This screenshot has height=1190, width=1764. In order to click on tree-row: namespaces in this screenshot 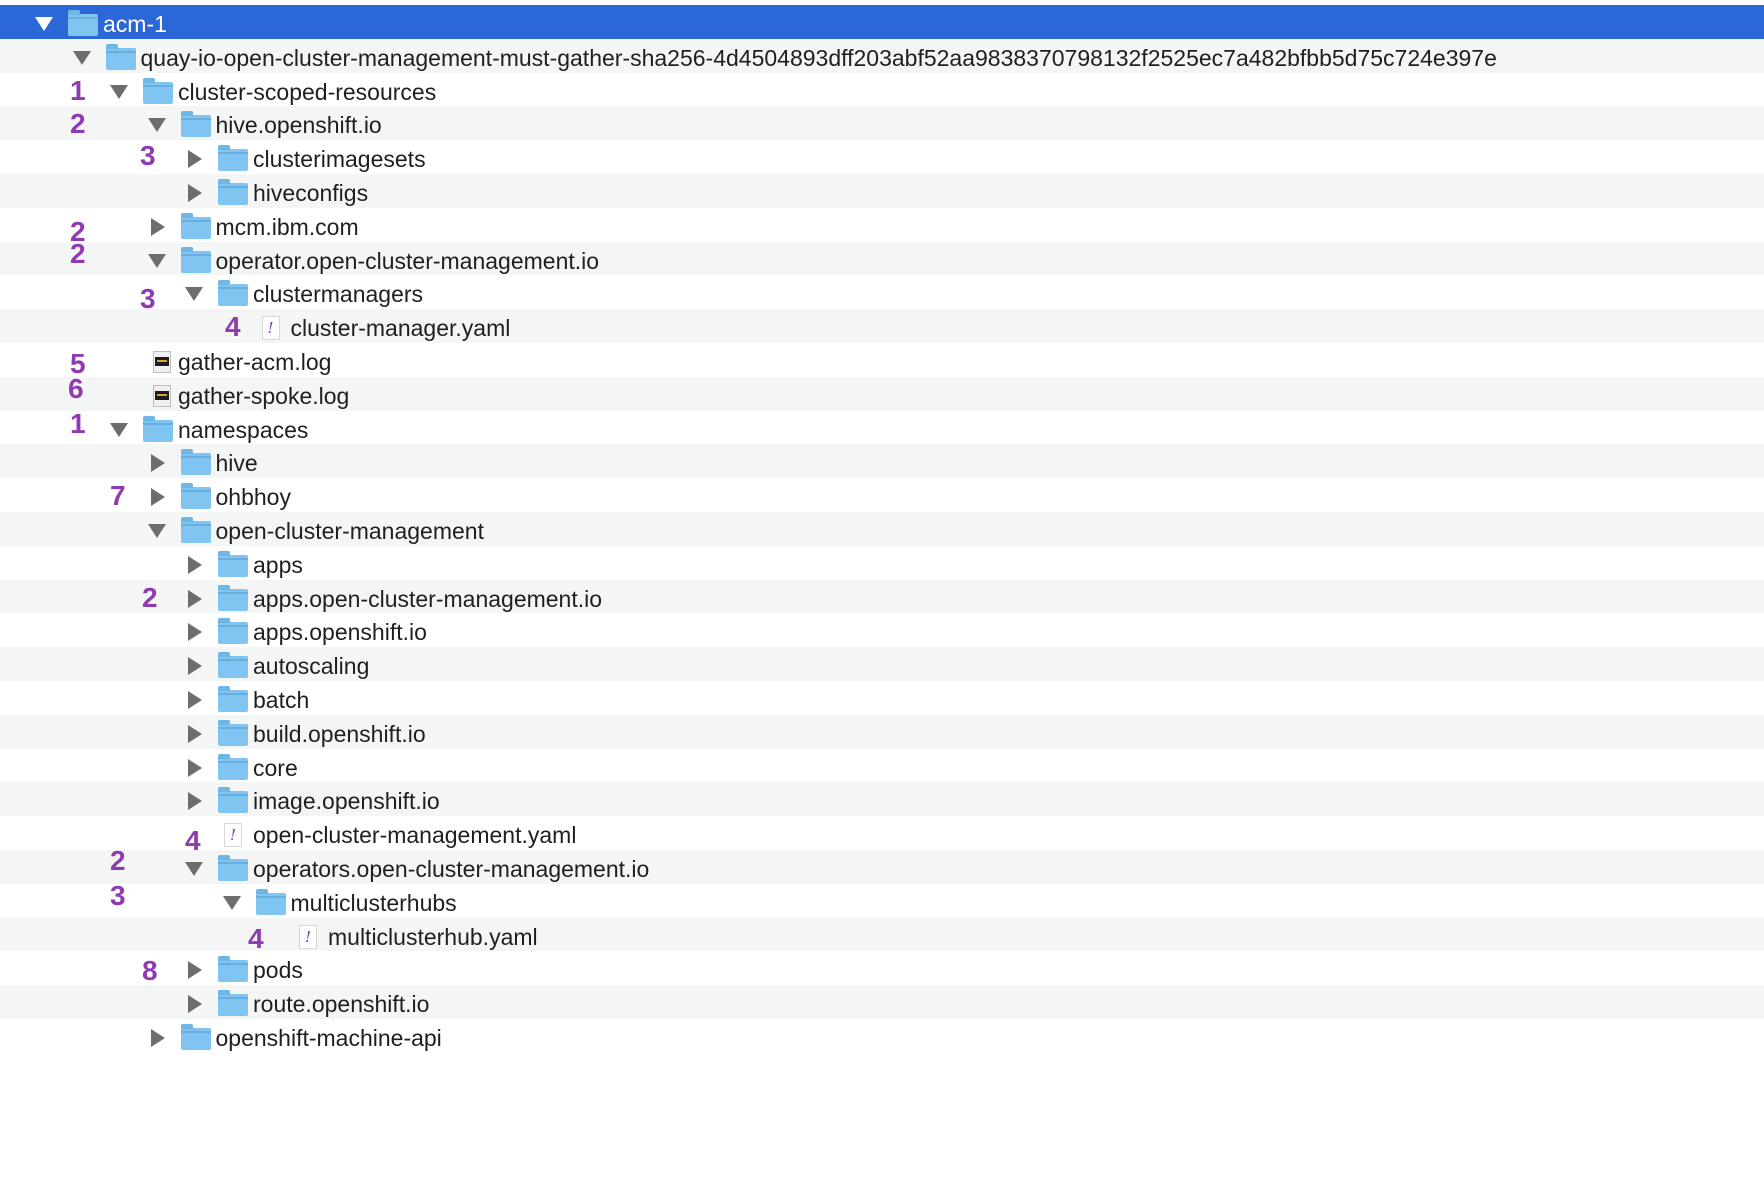, I will do `click(882, 429)`.